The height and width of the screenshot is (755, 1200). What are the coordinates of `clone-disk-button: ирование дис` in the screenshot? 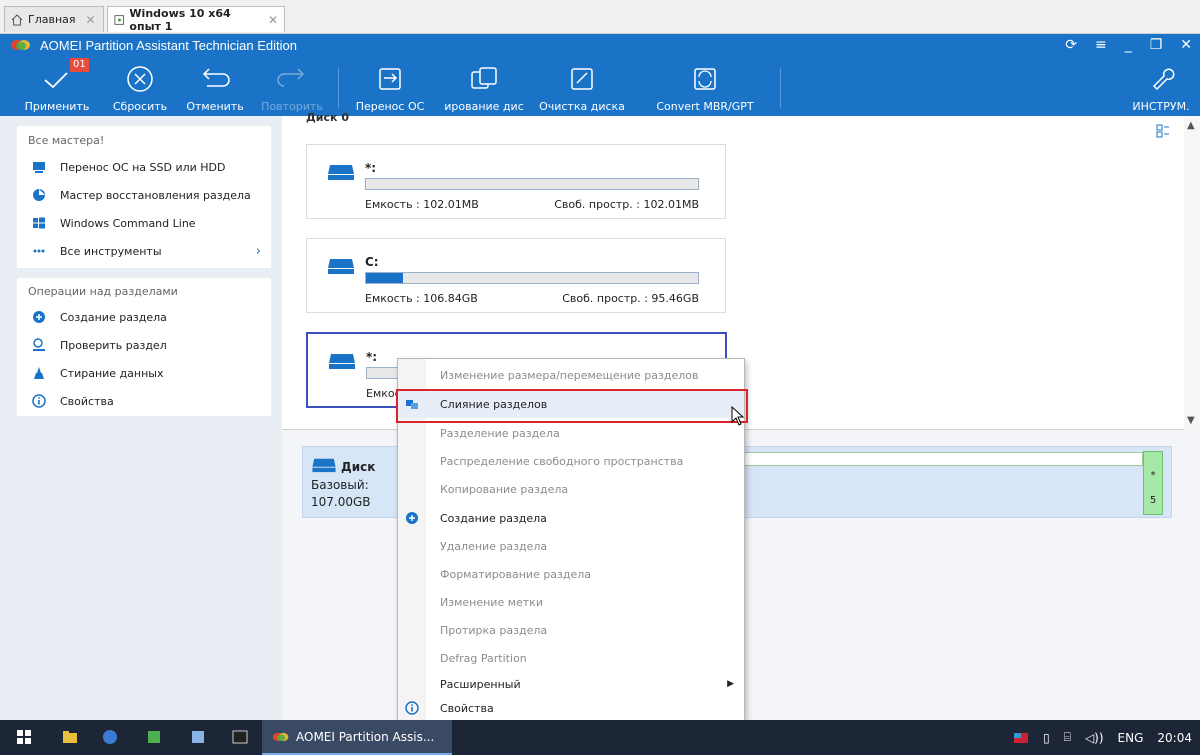 It's located at (484, 87).